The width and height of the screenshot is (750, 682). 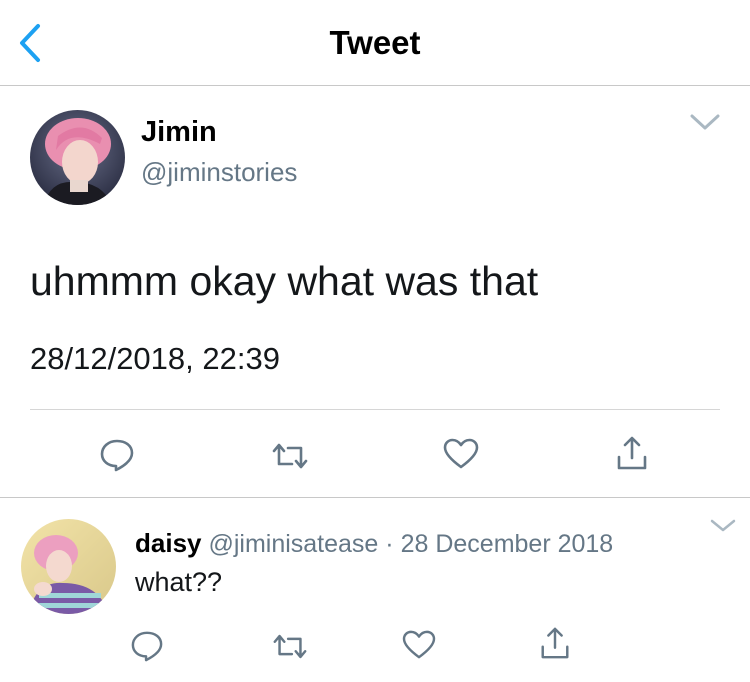 I want to click on reply-text: what??, so click(x=179, y=582).